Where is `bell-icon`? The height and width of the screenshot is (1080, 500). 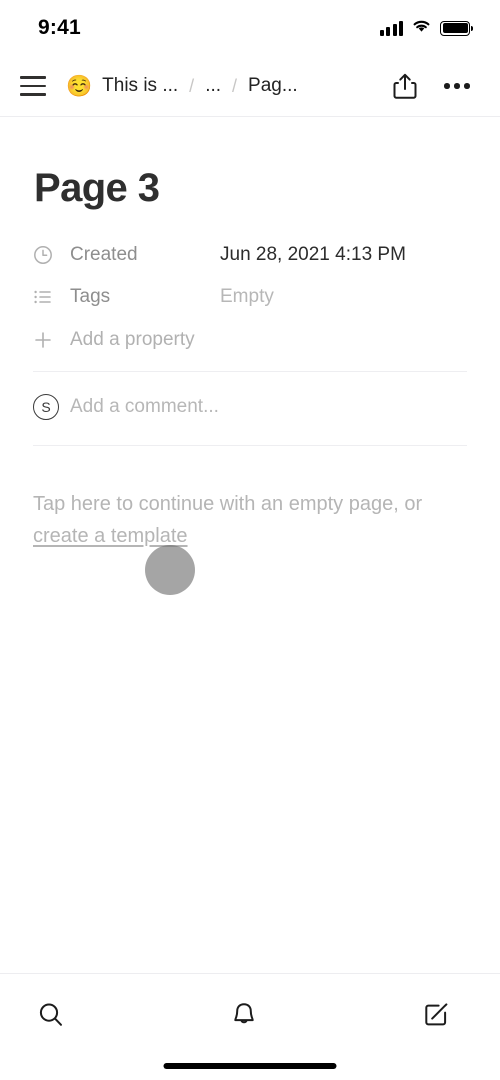
bell-icon is located at coordinates (244, 1015).